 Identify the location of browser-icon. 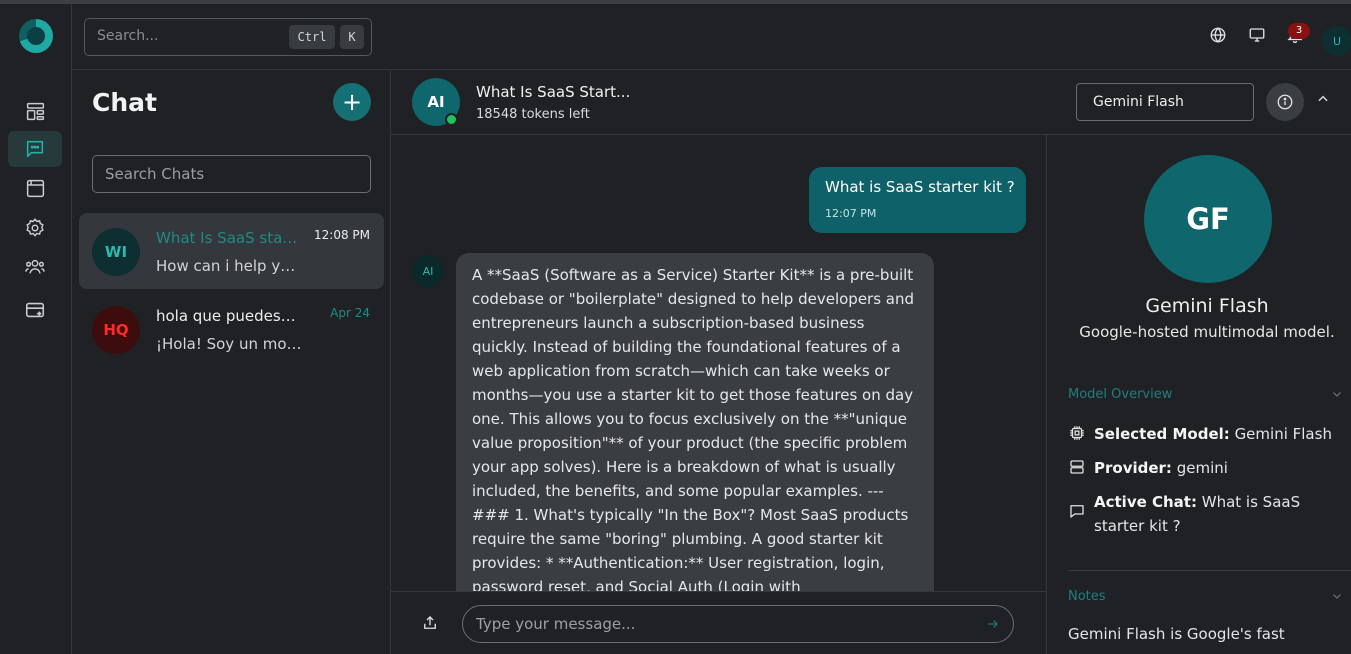
(35, 188).